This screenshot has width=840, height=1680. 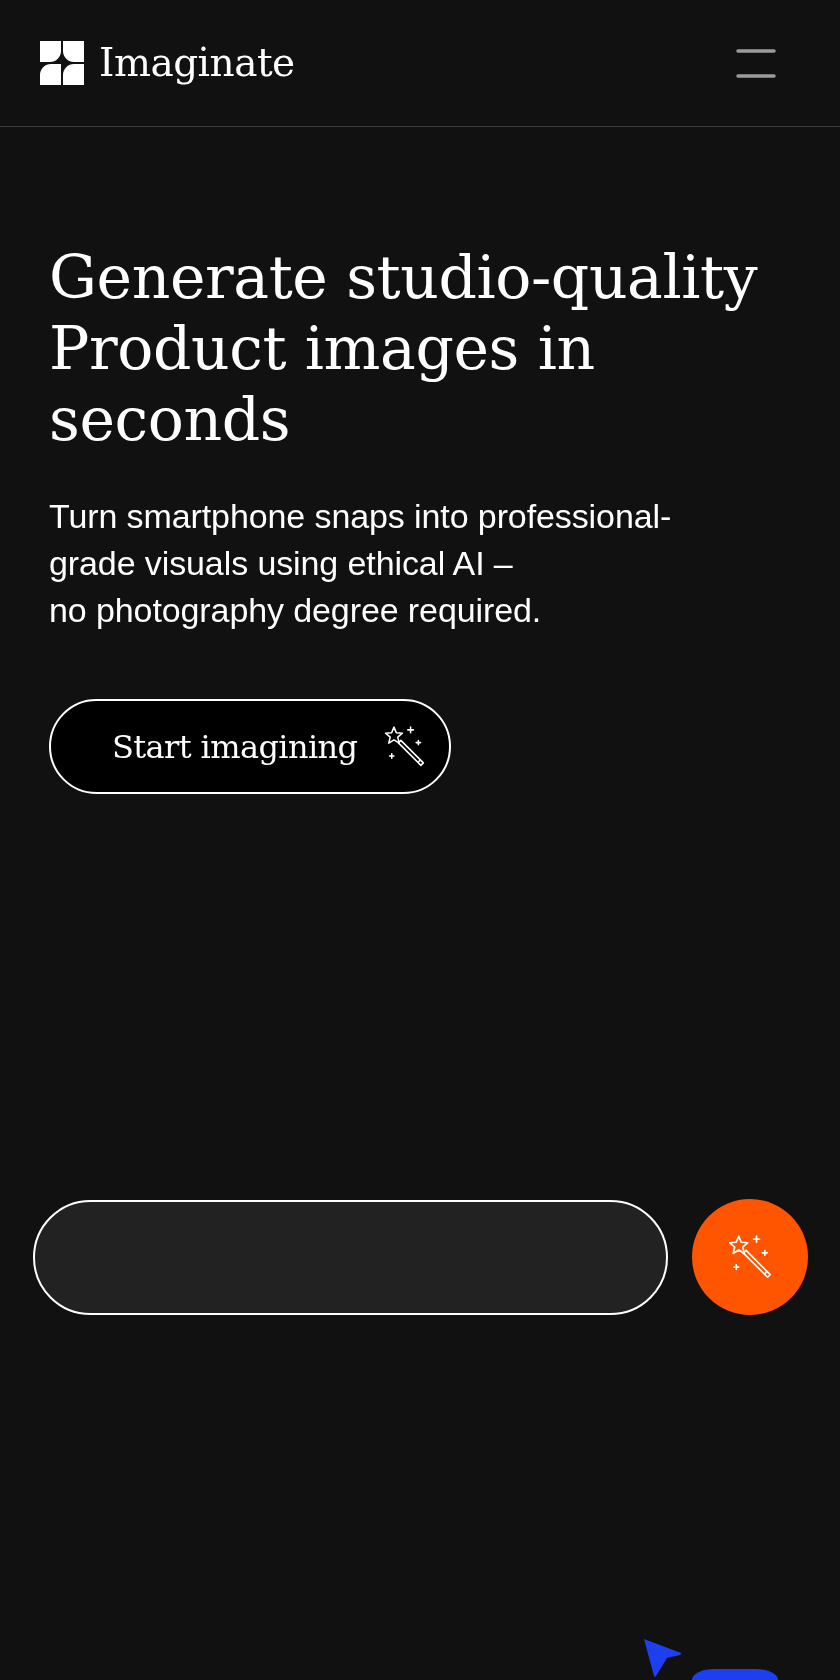 What do you see at coordinates (361, 563) in the screenshot?
I see `hero-subtitle: Turn smartphone snaps into professional- grade visuals using ethical AI – no photography degree required.` at bounding box center [361, 563].